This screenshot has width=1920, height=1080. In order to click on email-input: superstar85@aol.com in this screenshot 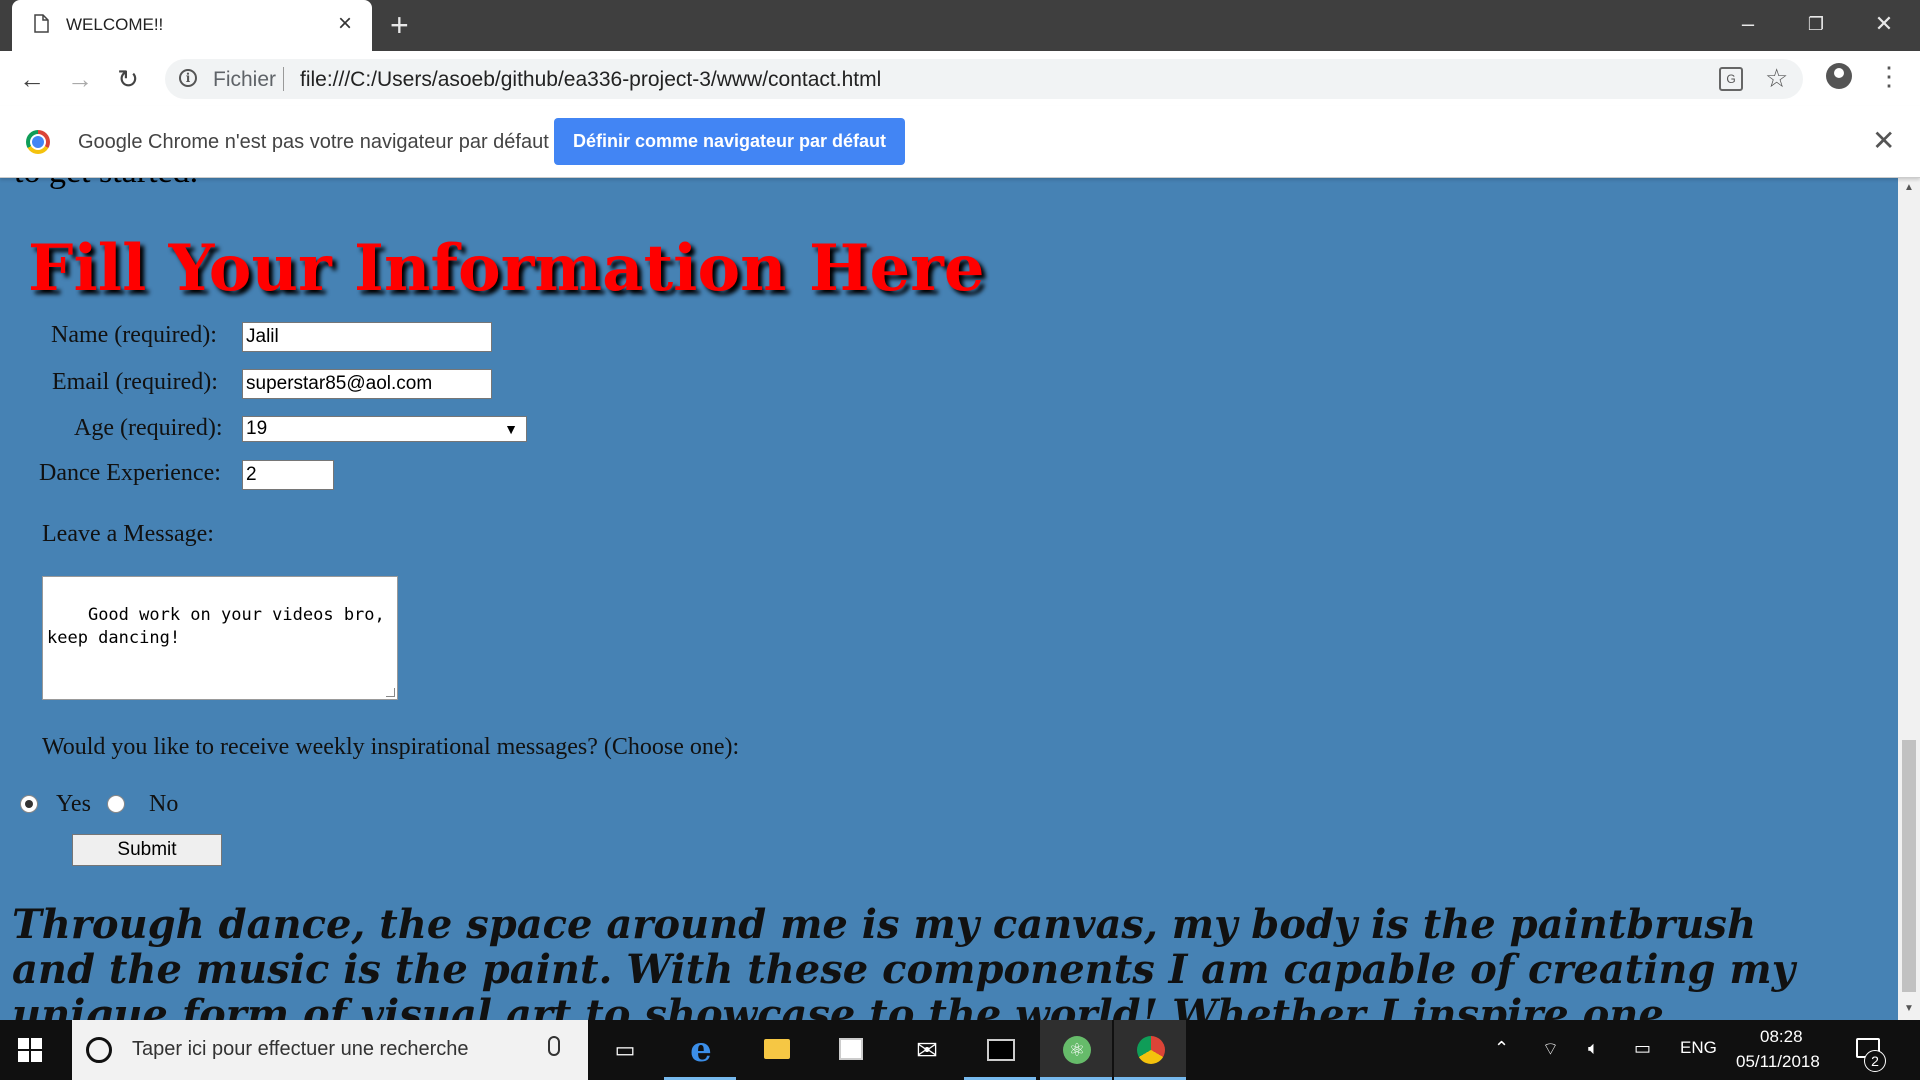, I will do `click(367, 384)`.